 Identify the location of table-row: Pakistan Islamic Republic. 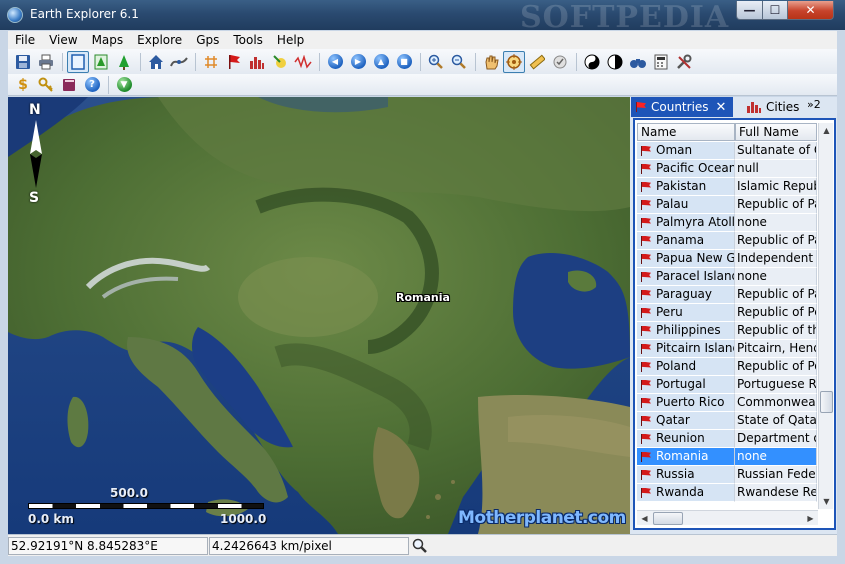
(727, 187).